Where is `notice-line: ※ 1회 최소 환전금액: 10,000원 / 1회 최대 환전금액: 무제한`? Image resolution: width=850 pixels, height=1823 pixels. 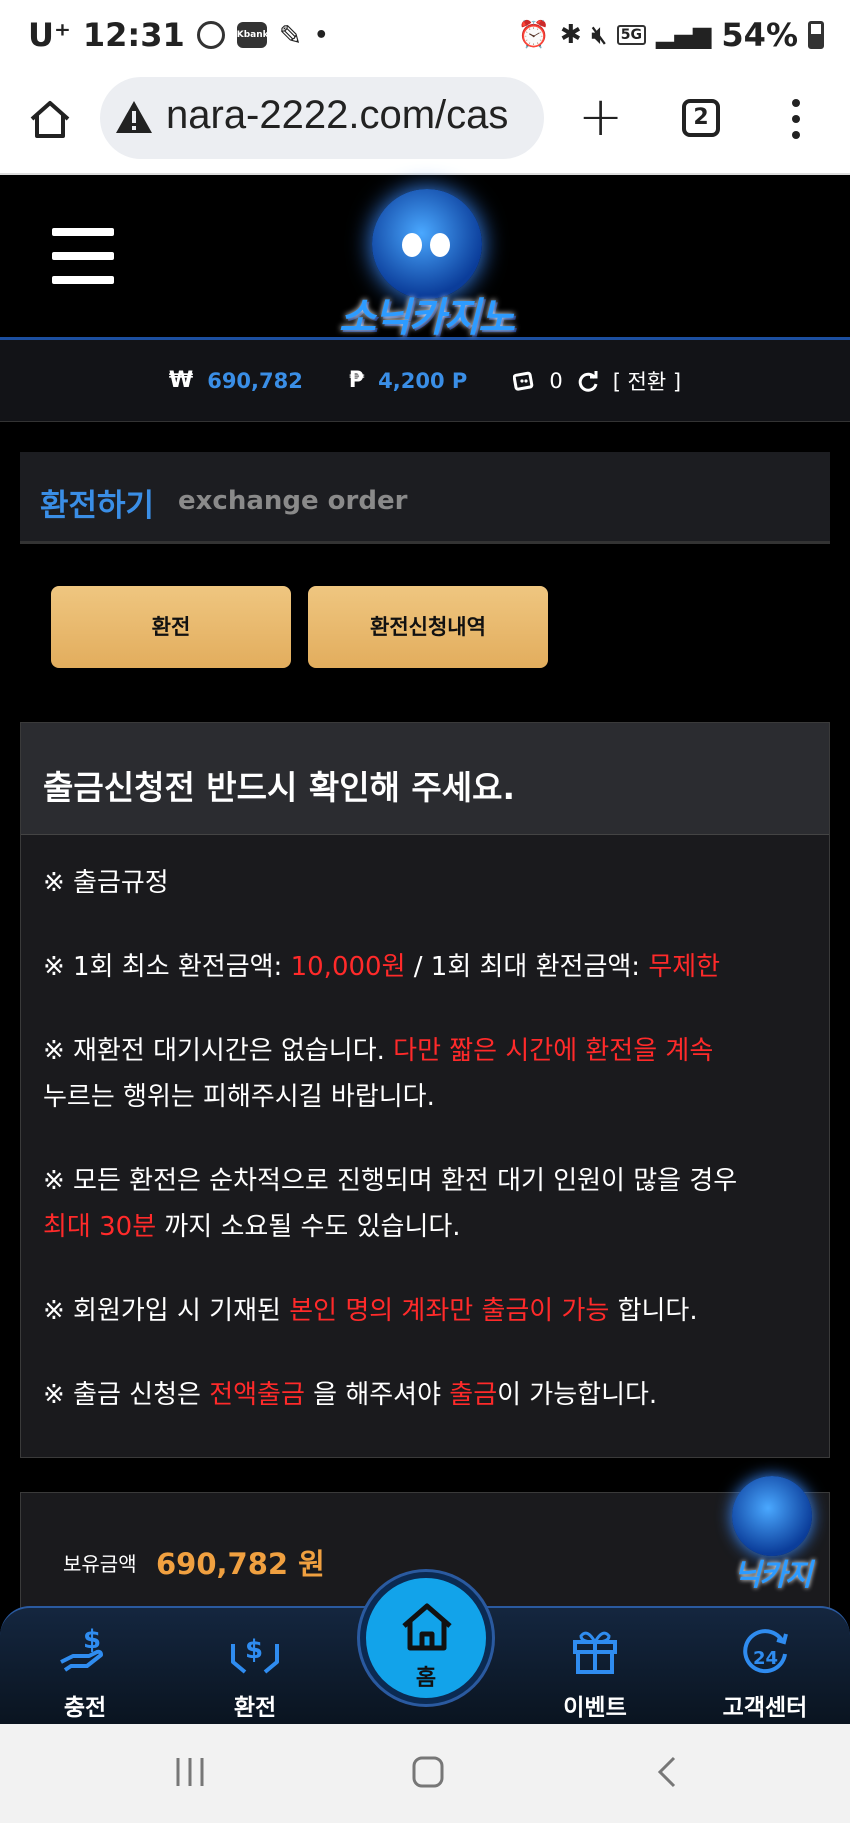
notice-line: ※ 1회 최소 환전금액: 10,000원 / 1회 최대 환전금액: 무제한 is located at coordinates (382, 967).